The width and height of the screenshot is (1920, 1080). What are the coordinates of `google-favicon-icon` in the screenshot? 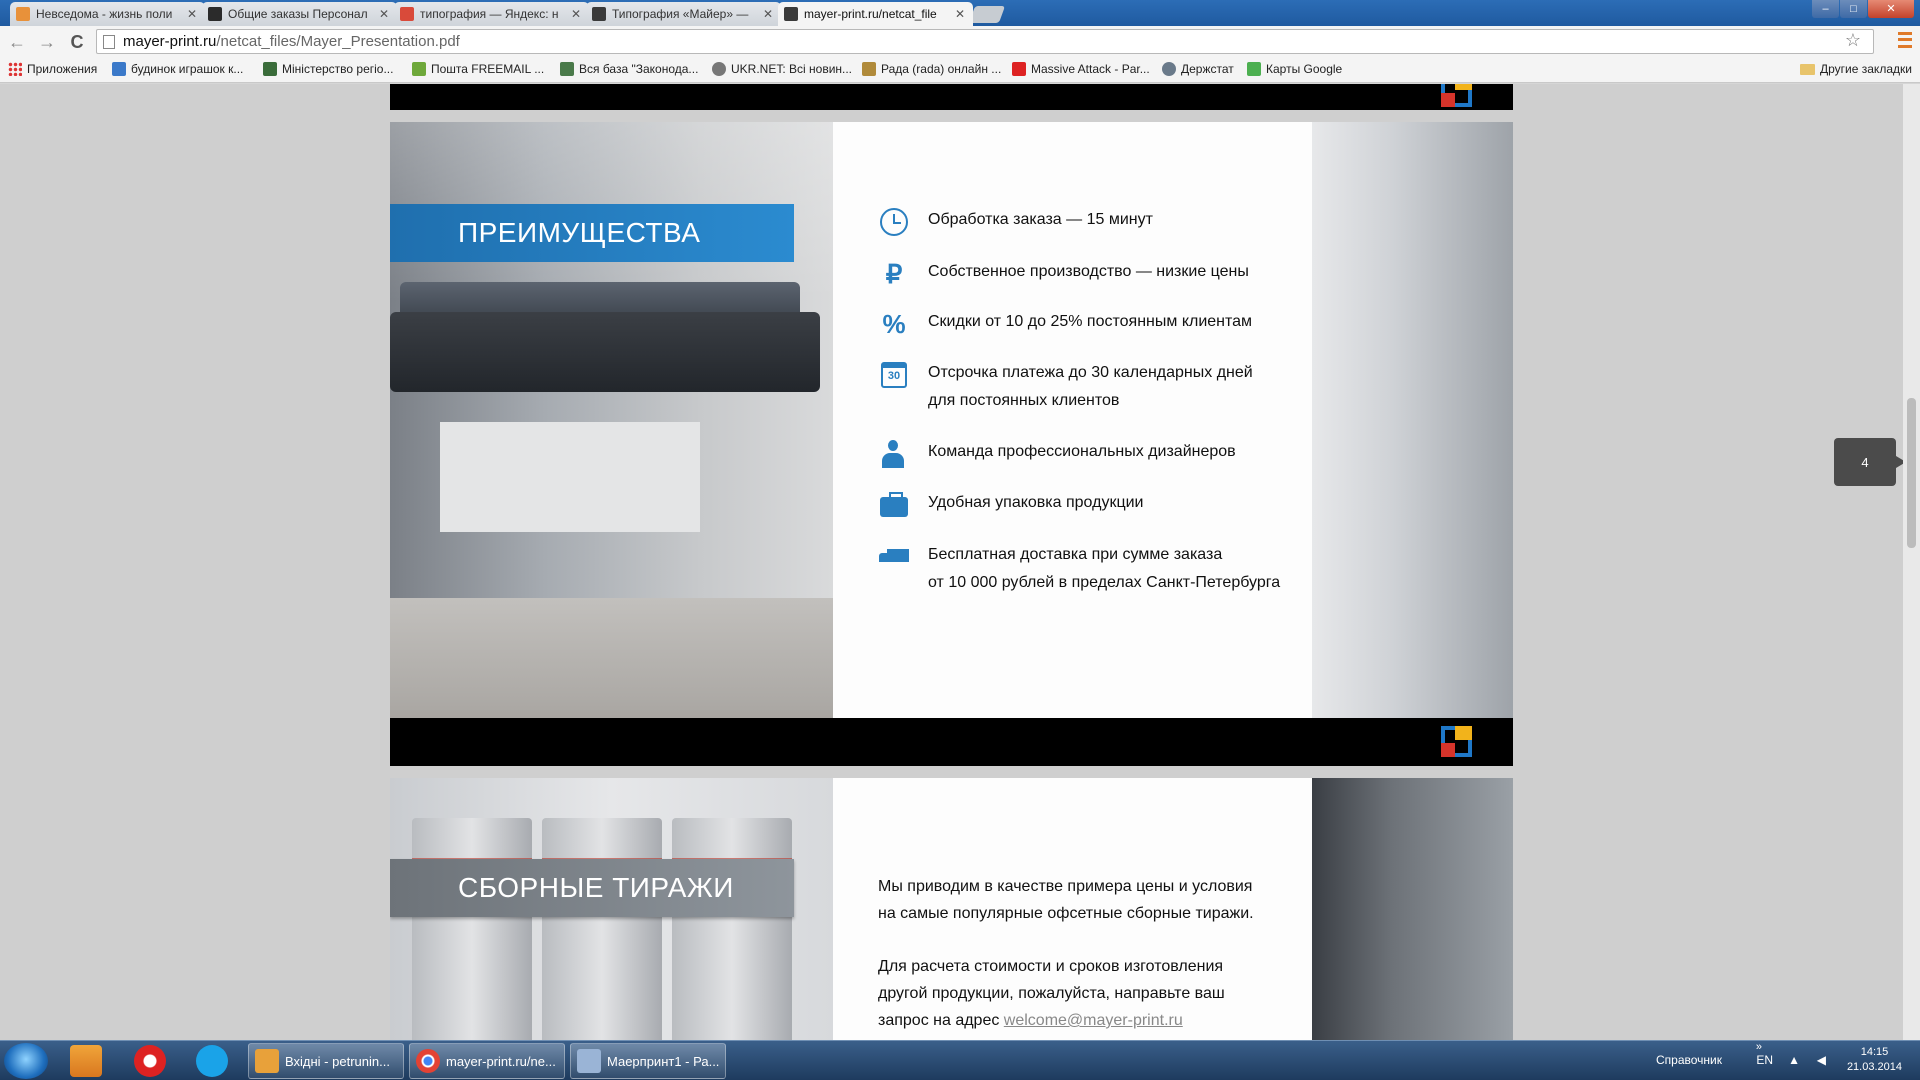 It's located at (119, 69).